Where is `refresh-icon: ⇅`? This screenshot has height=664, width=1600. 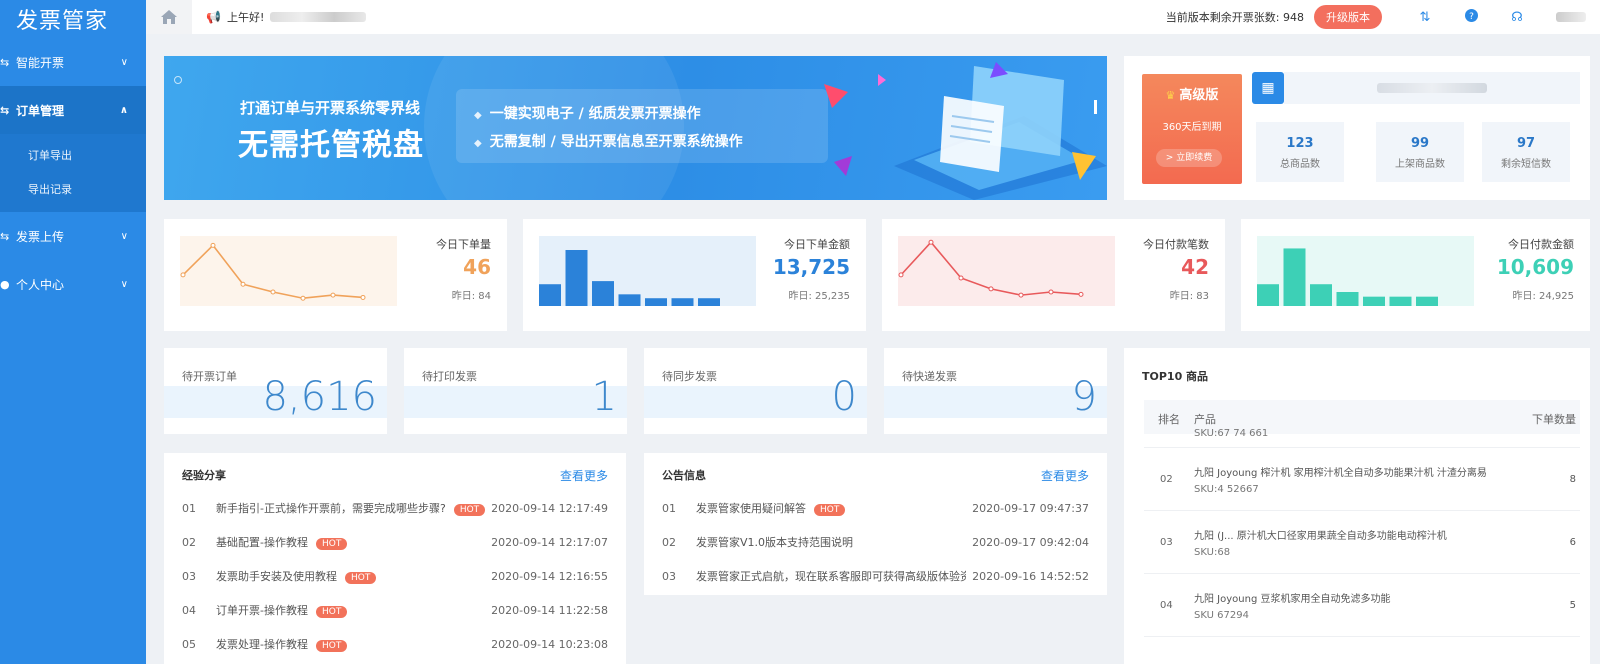 refresh-icon: ⇅ is located at coordinates (1425, 17).